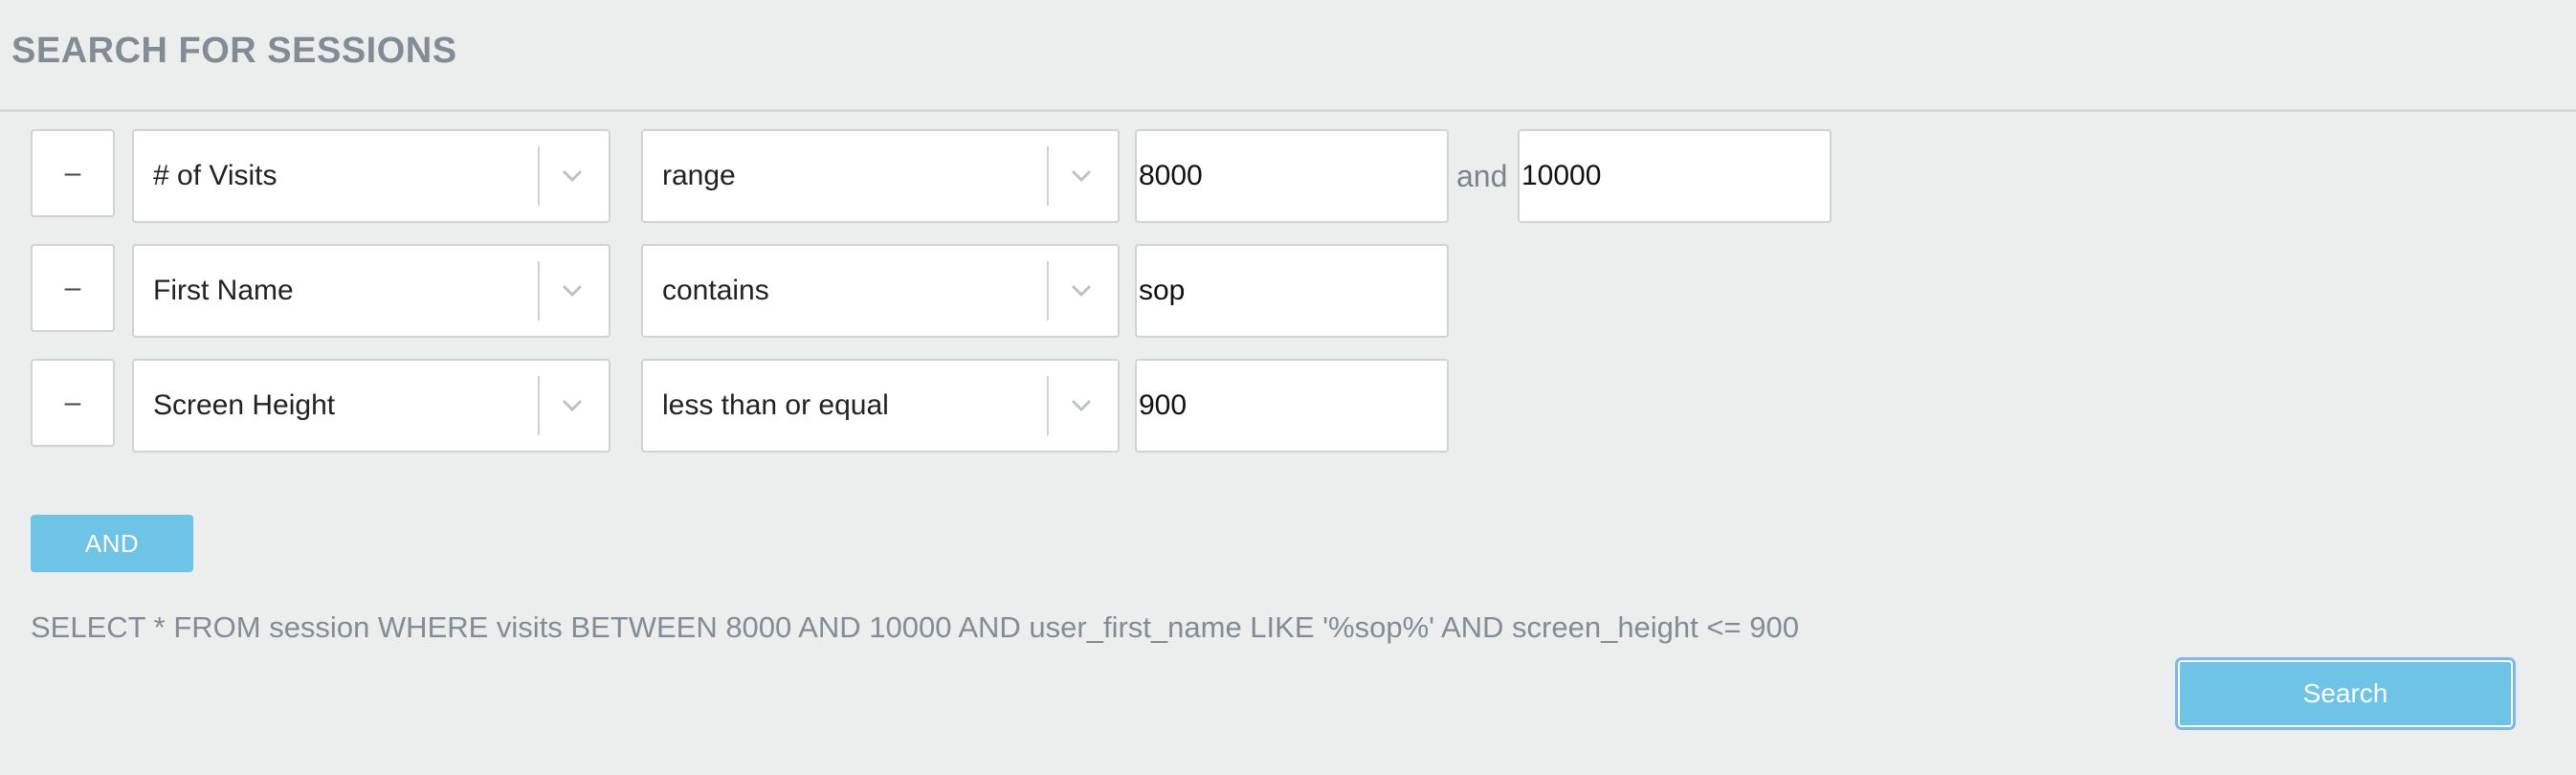  I want to click on field-select: Screen Height, so click(371, 406).